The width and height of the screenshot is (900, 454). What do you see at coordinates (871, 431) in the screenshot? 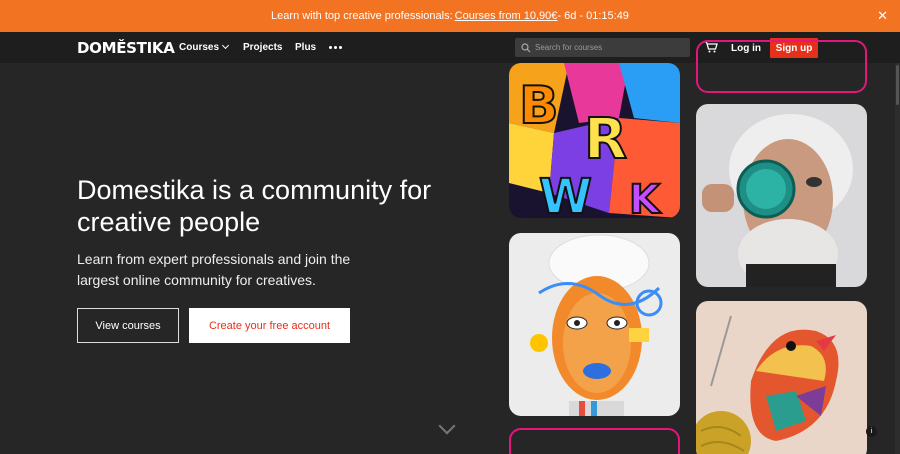
I see `info-icon: i` at bounding box center [871, 431].